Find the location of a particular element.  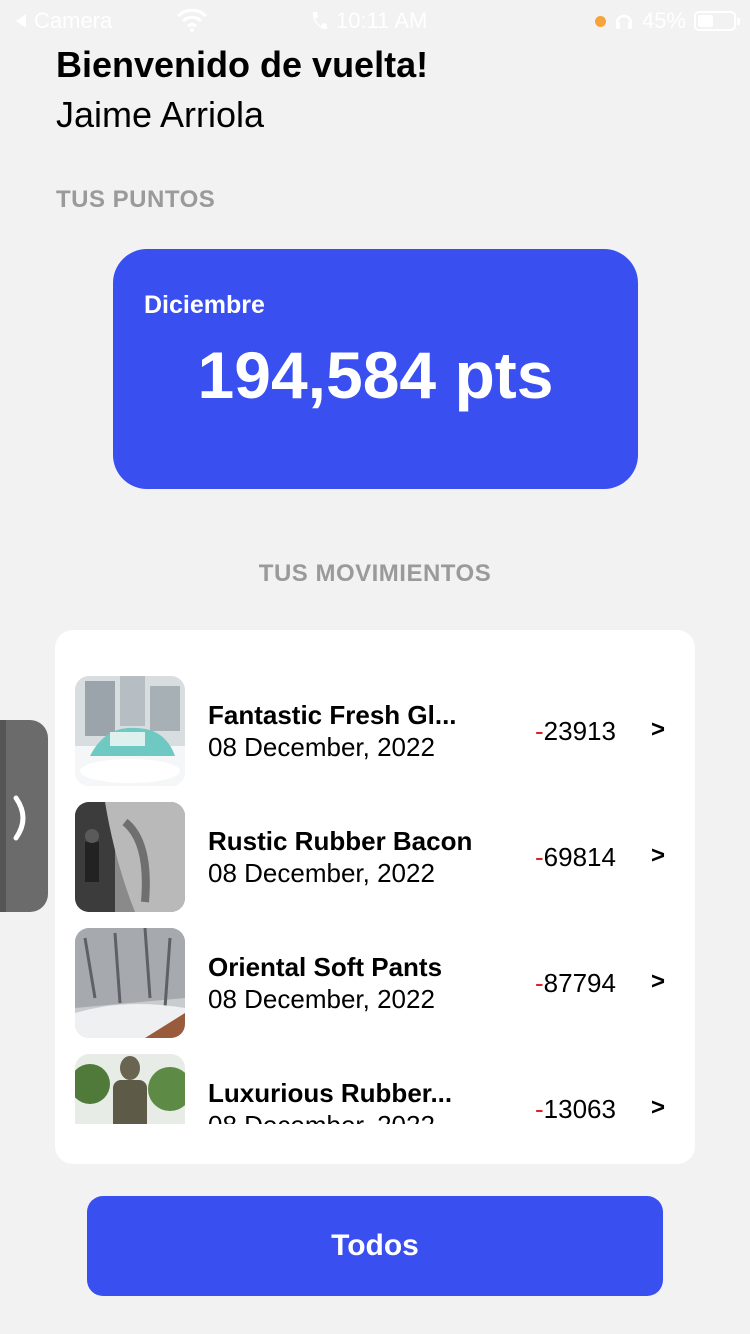

headphones-icon is located at coordinates (624, 21).